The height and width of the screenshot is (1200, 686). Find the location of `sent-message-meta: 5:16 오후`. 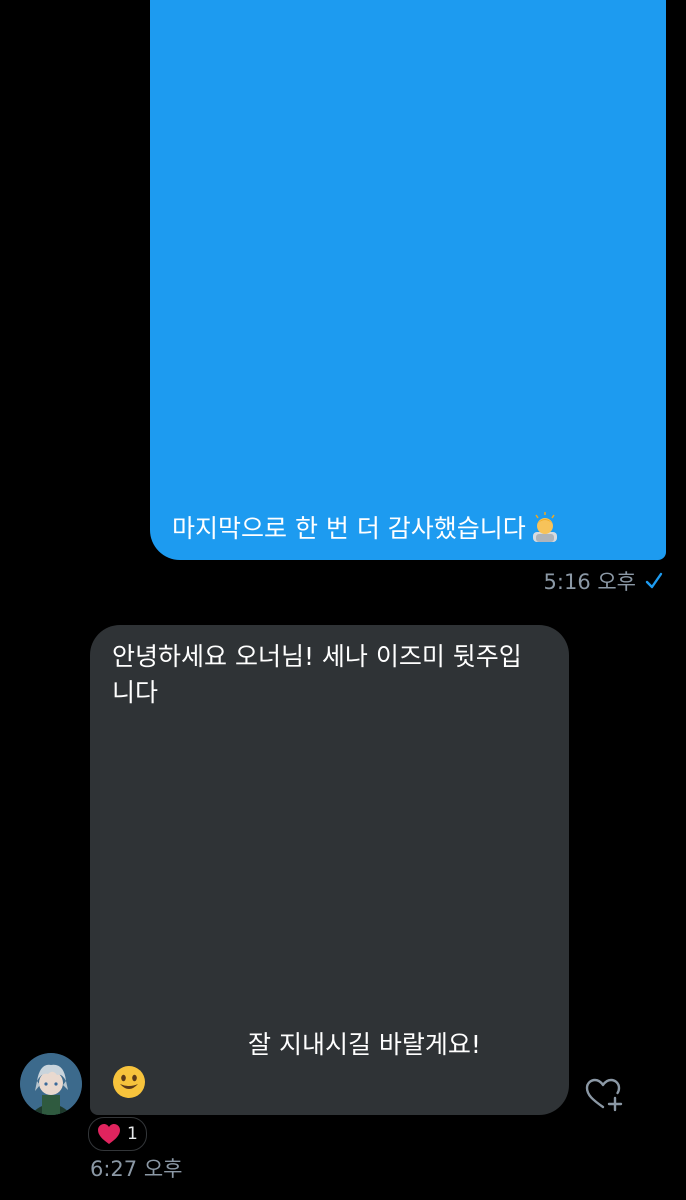

sent-message-meta: 5:16 오후 is located at coordinates (604, 581).